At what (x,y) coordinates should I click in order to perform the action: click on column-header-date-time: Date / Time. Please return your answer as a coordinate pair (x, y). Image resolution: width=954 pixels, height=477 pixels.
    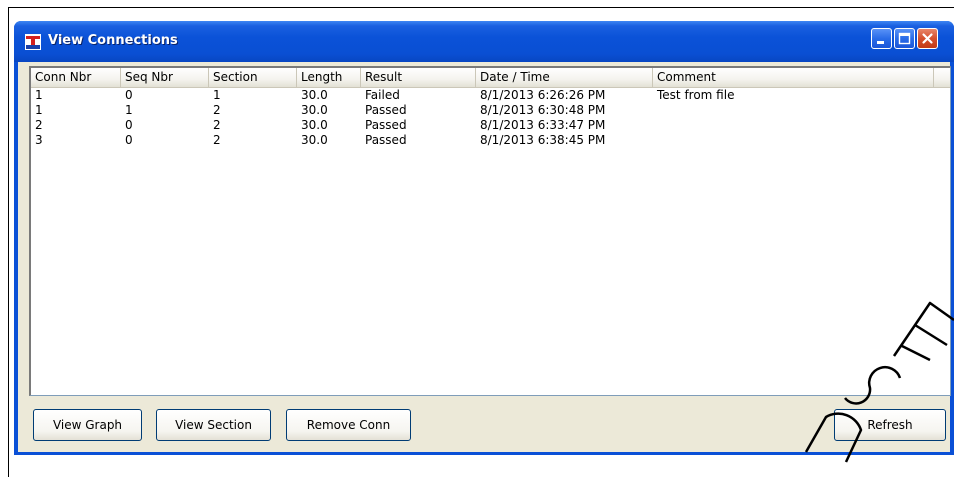
    Looking at the image, I should click on (564, 77).